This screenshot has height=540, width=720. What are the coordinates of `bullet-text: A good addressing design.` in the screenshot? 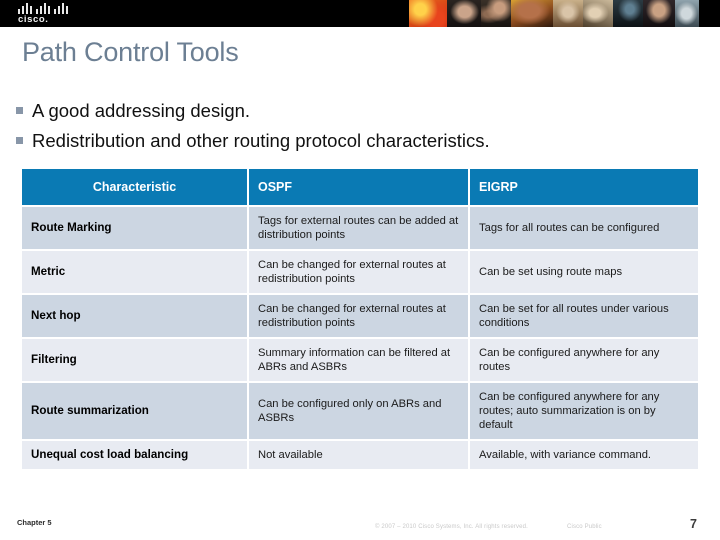 It's located at (141, 110).